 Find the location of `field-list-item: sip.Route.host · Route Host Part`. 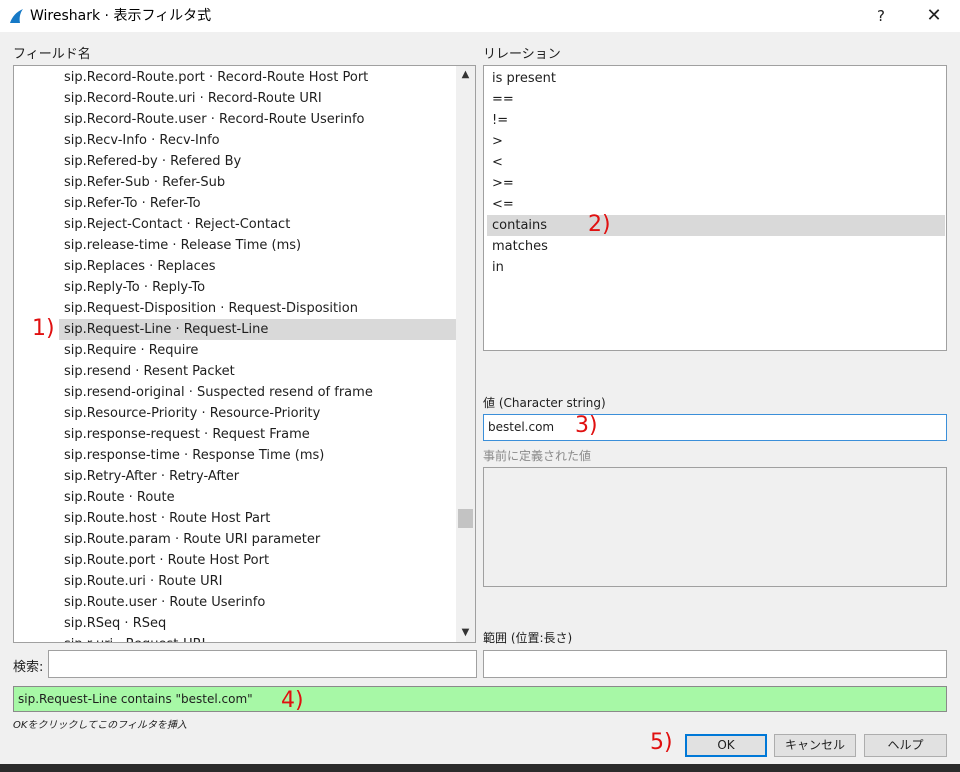

field-list-item: sip.Route.host · Route Host Part is located at coordinates (257, 518).